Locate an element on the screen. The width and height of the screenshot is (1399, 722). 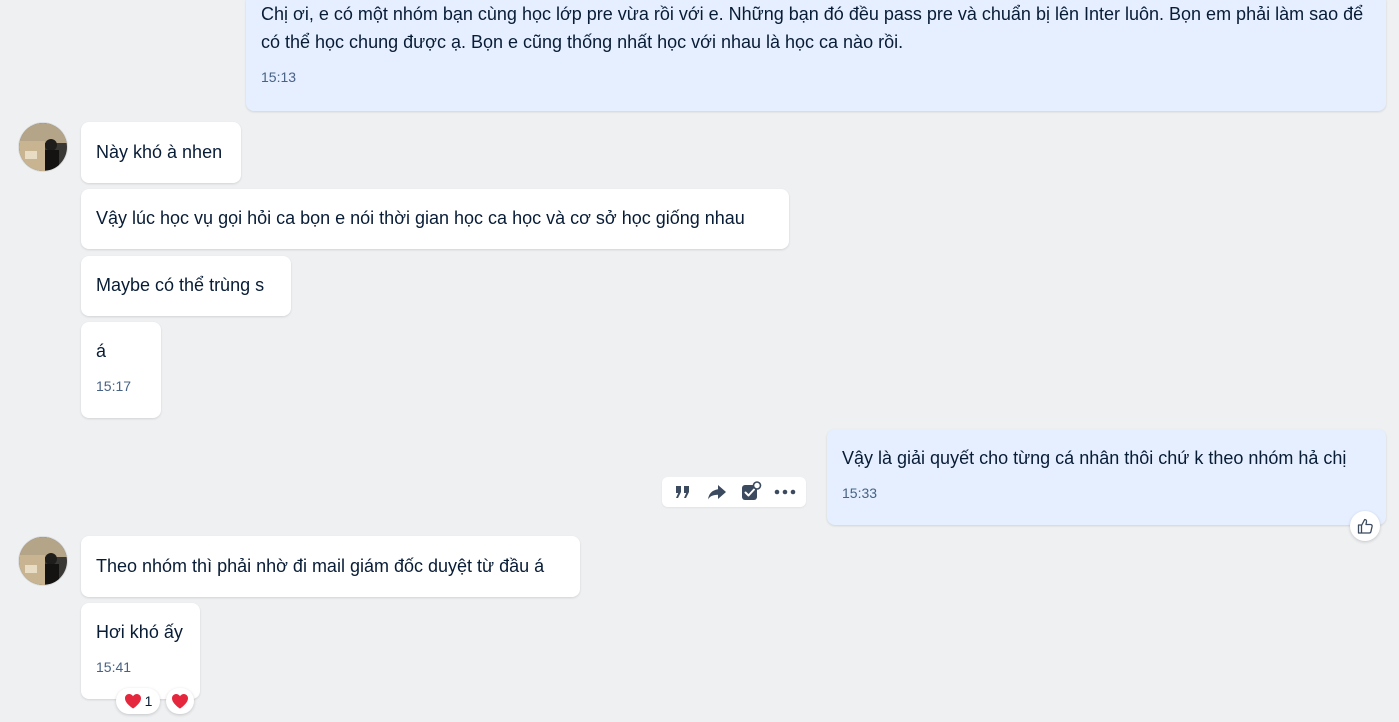
message-text: Này khó à nhen is located at coordinates (159, 152).